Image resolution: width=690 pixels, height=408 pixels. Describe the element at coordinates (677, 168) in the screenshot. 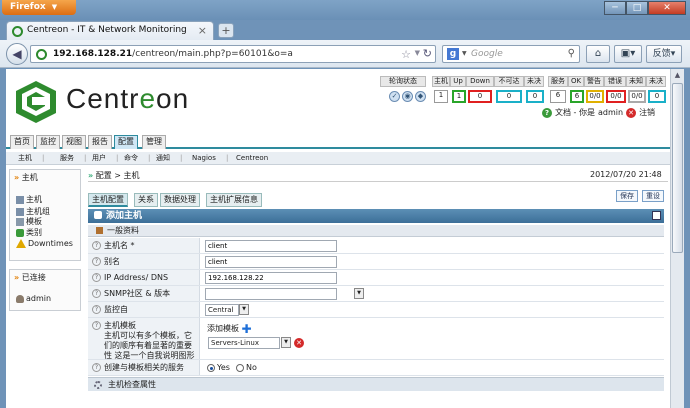

I see `scroll-thumb` at that location.